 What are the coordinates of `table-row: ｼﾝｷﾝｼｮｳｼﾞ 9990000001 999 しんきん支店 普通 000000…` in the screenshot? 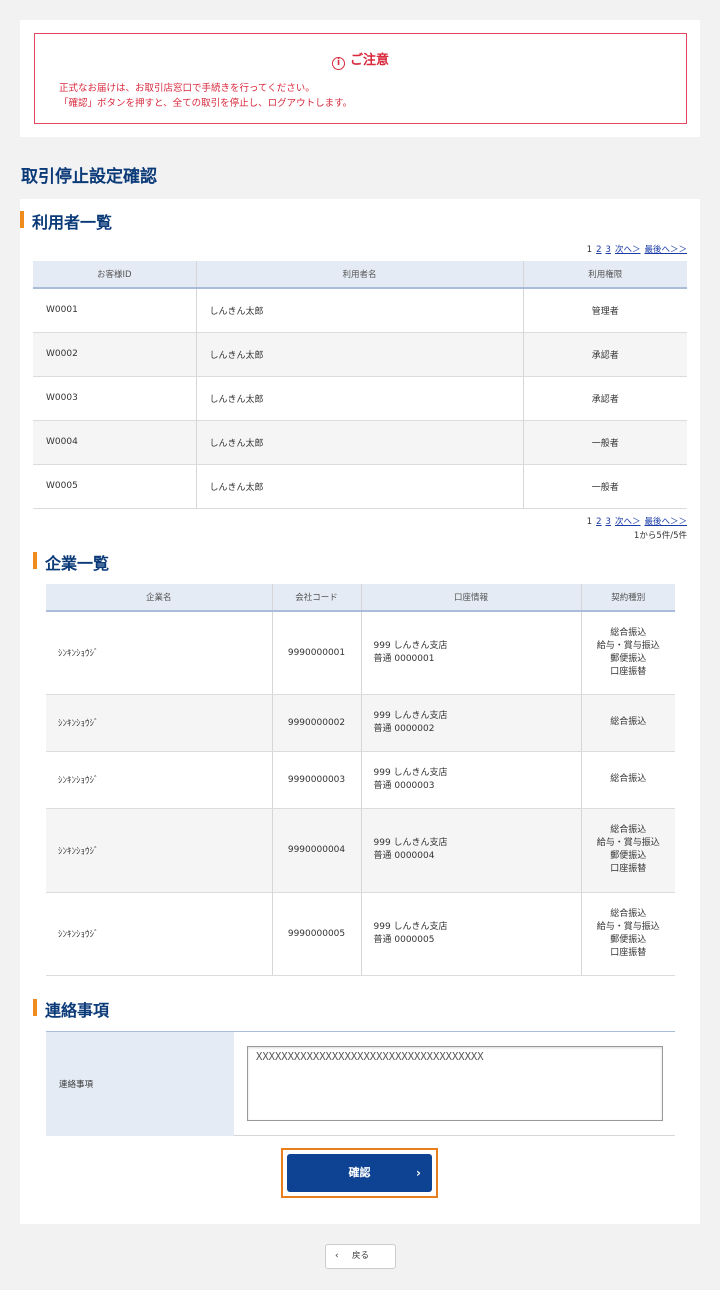 It's located at (360, 653).